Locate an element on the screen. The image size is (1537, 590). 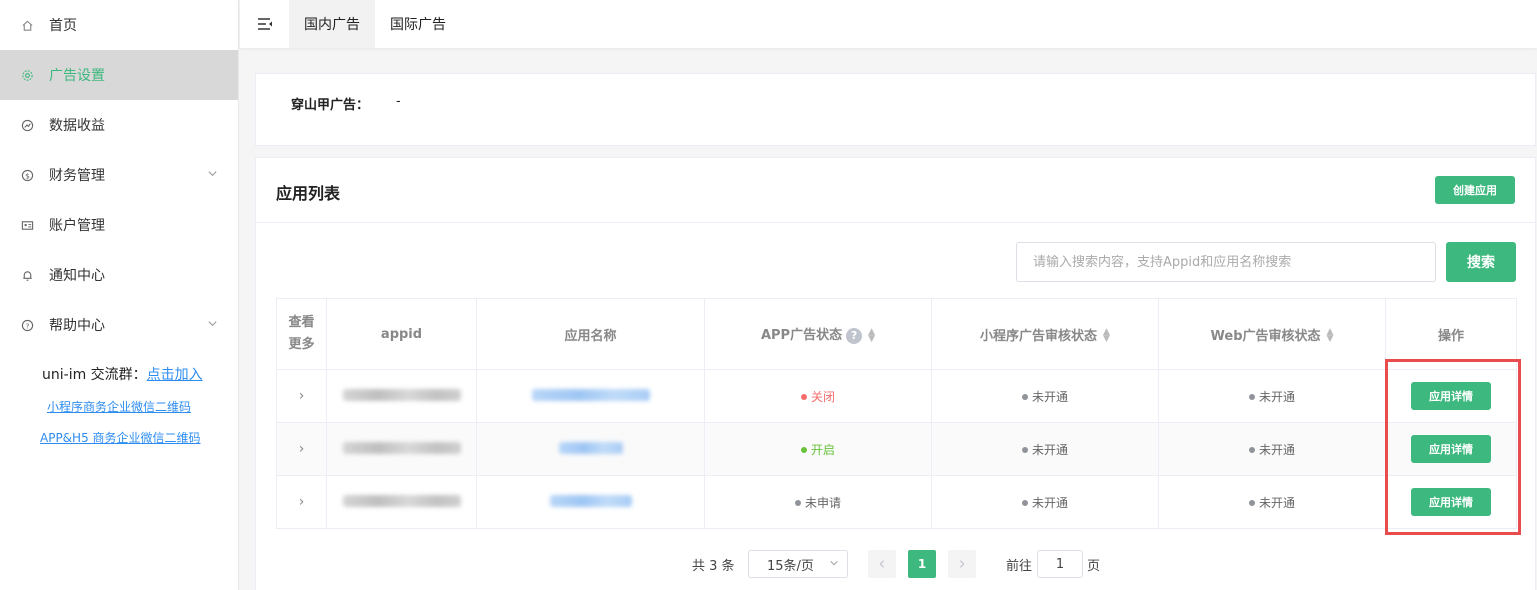
sidebar-item-help: ? 帮助中心 is located at coordinates (119, 325).